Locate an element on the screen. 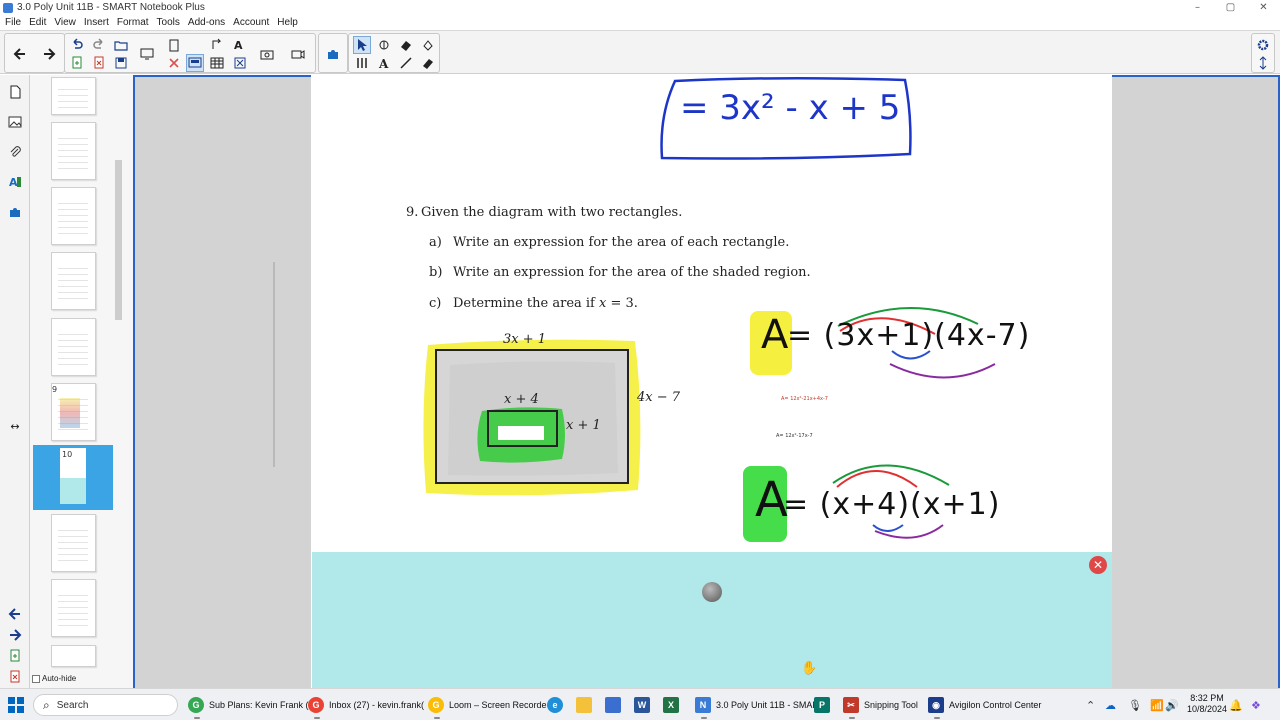  reset-icon is located at coordinates (217, 43).